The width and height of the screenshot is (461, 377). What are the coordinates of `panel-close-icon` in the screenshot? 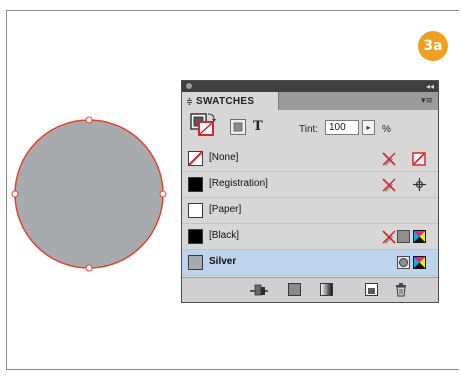 It's located at (189, 86).